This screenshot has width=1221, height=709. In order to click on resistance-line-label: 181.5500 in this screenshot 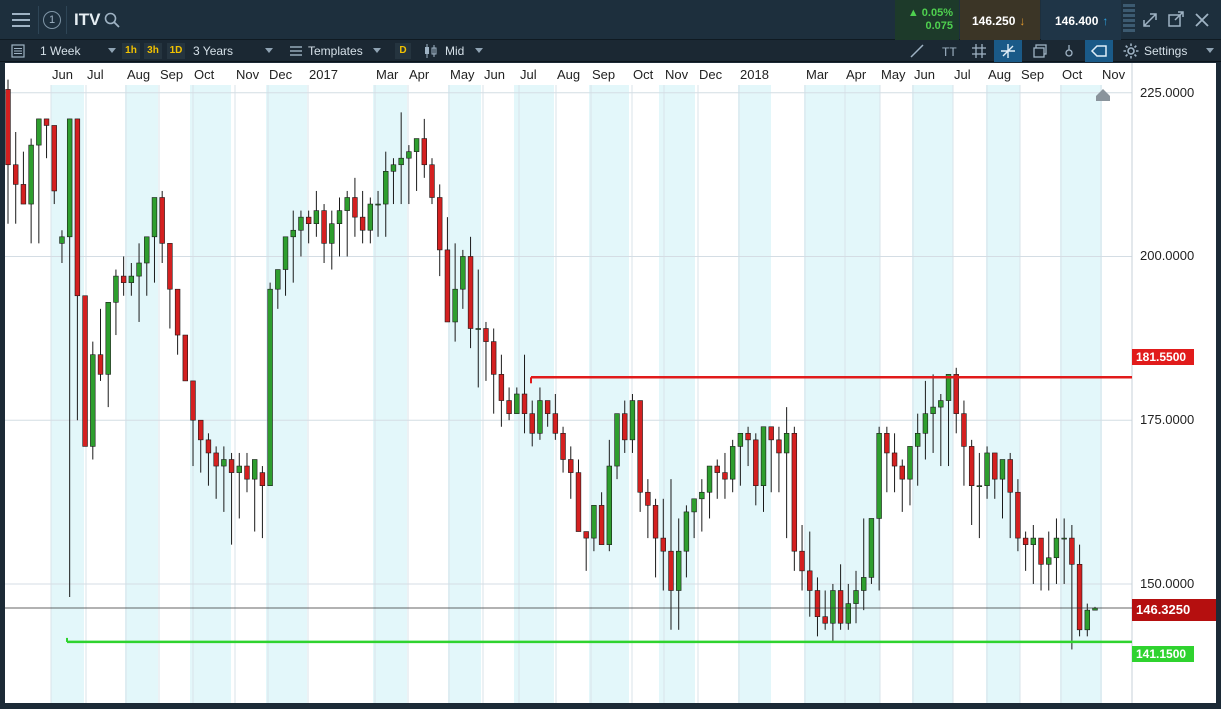, I will do `click(1163, 357)`.